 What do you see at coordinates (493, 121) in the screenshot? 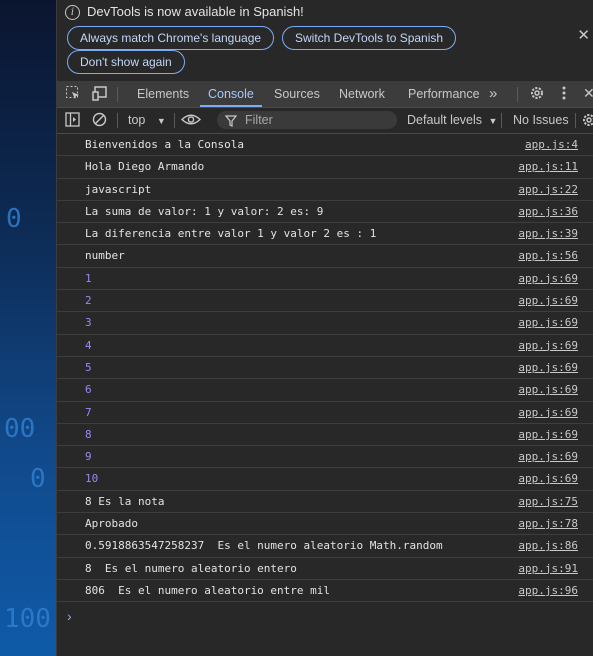
I see `chevron-down-icon: ▼` at bounding box center [493, 121].